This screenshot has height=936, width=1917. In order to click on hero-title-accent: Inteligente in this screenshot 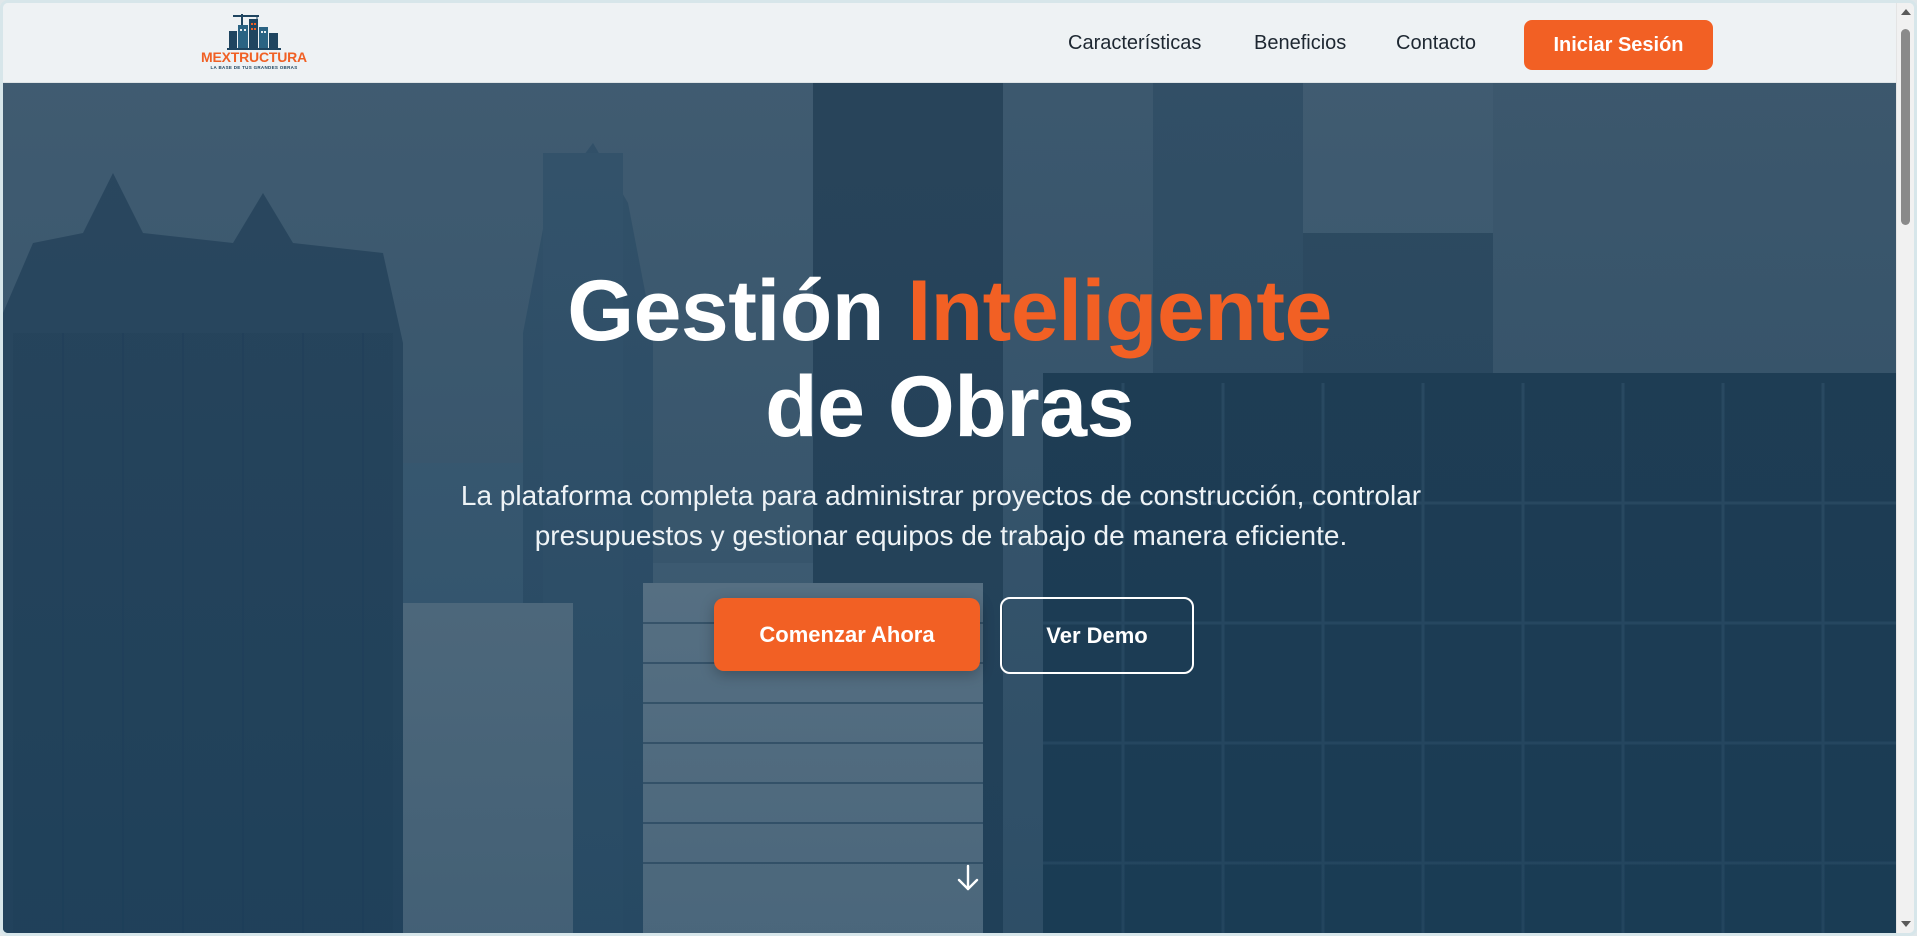, I will do `click(1119, 311)`.